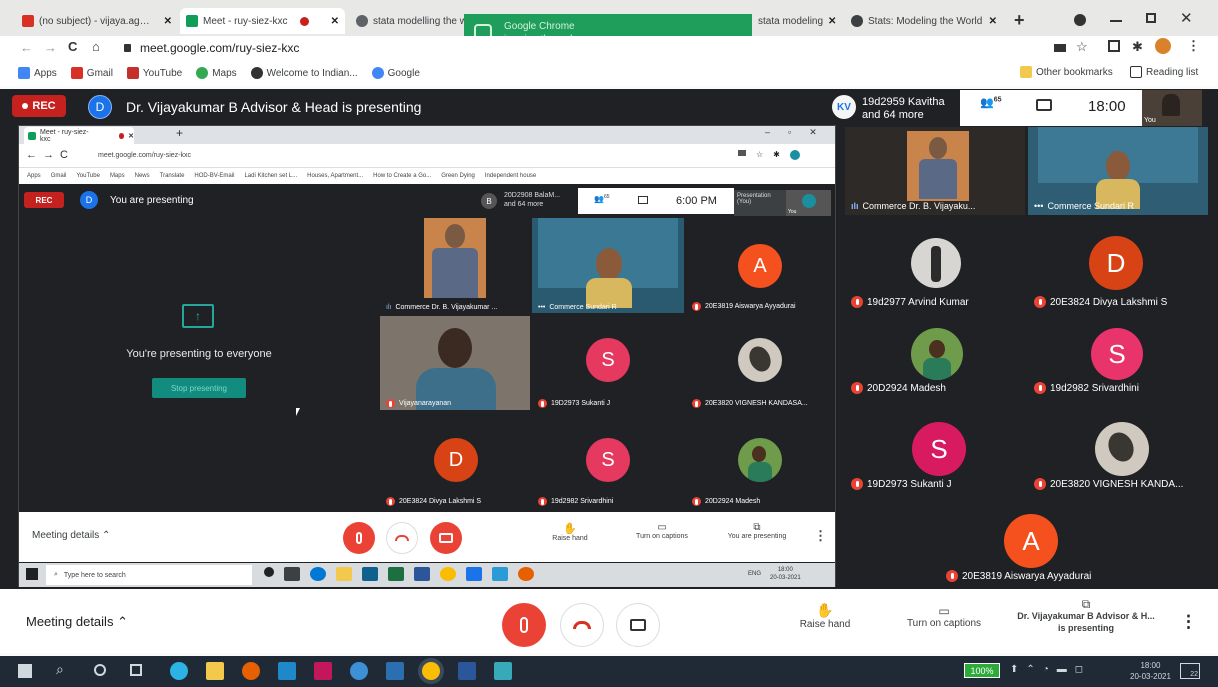 The image size is (1218, 687). I want to click on start-icon, so click(25, 671).